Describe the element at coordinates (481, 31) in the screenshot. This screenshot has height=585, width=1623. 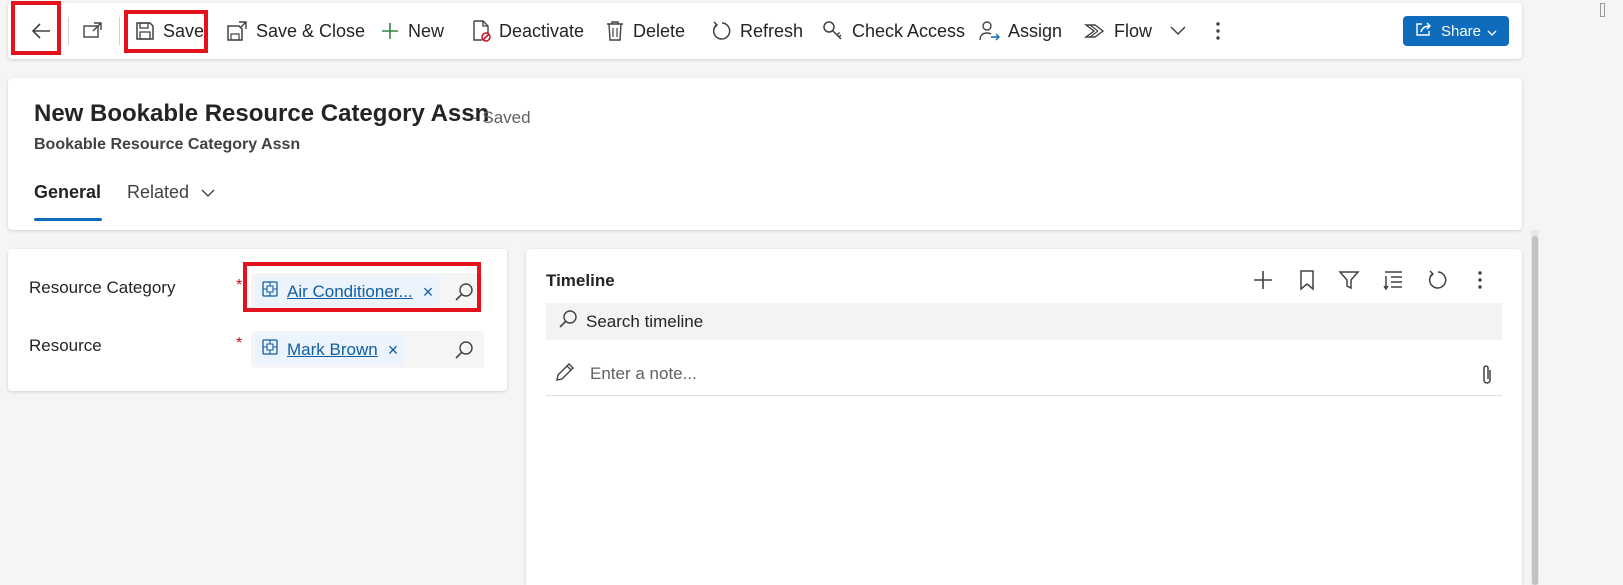
I see `deactivate-icon` at that location.